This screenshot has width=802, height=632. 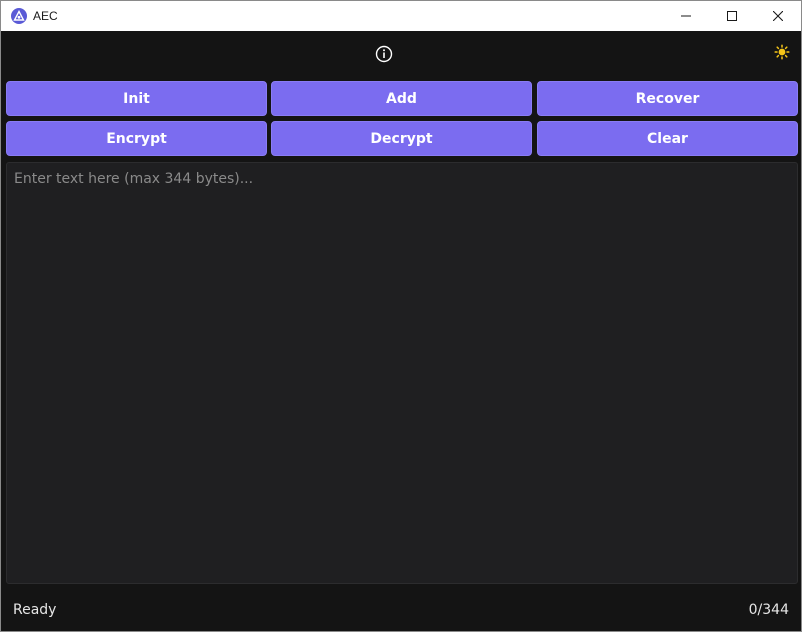 I want to click on status-text: Ready, so click(x=35, y=610).